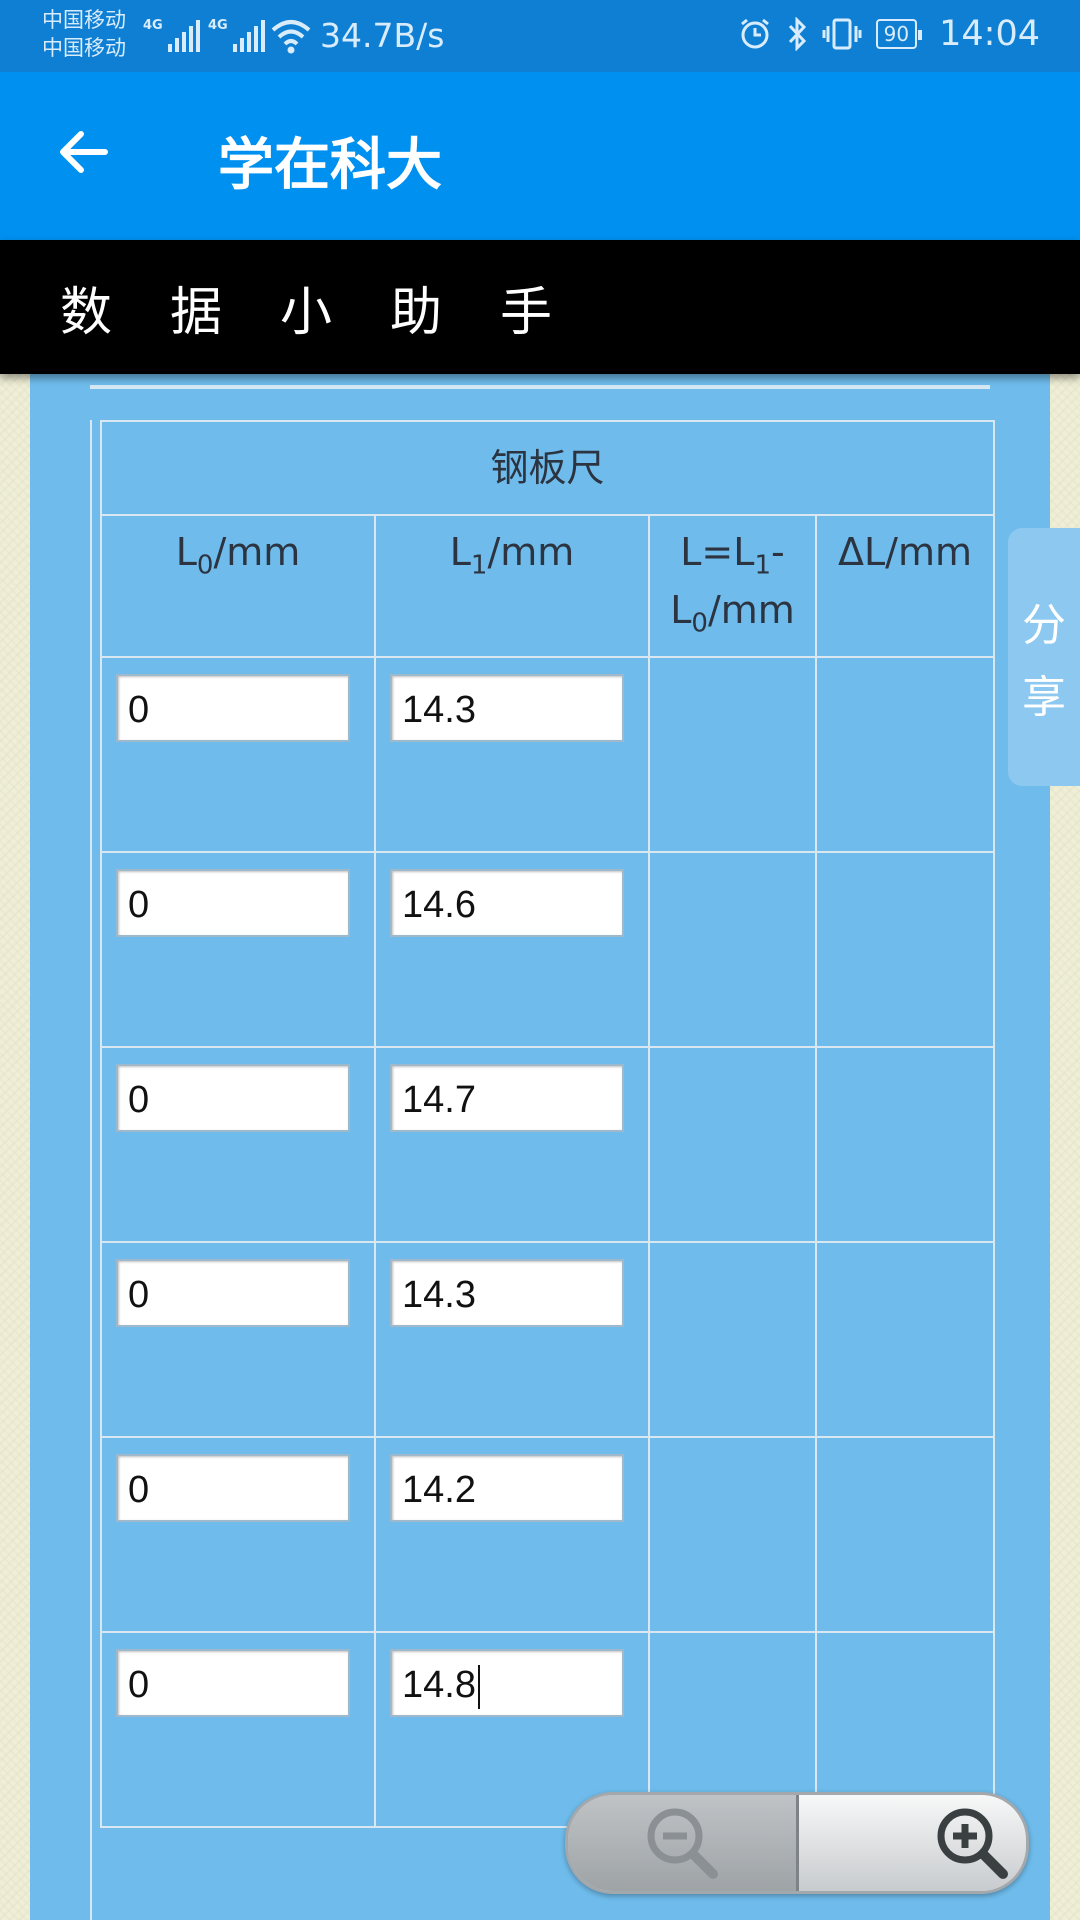  What do you see at coordinates (912, 1843) in the screenshot?
I see `zoom-in-button` at bounding box center [912, 1843].